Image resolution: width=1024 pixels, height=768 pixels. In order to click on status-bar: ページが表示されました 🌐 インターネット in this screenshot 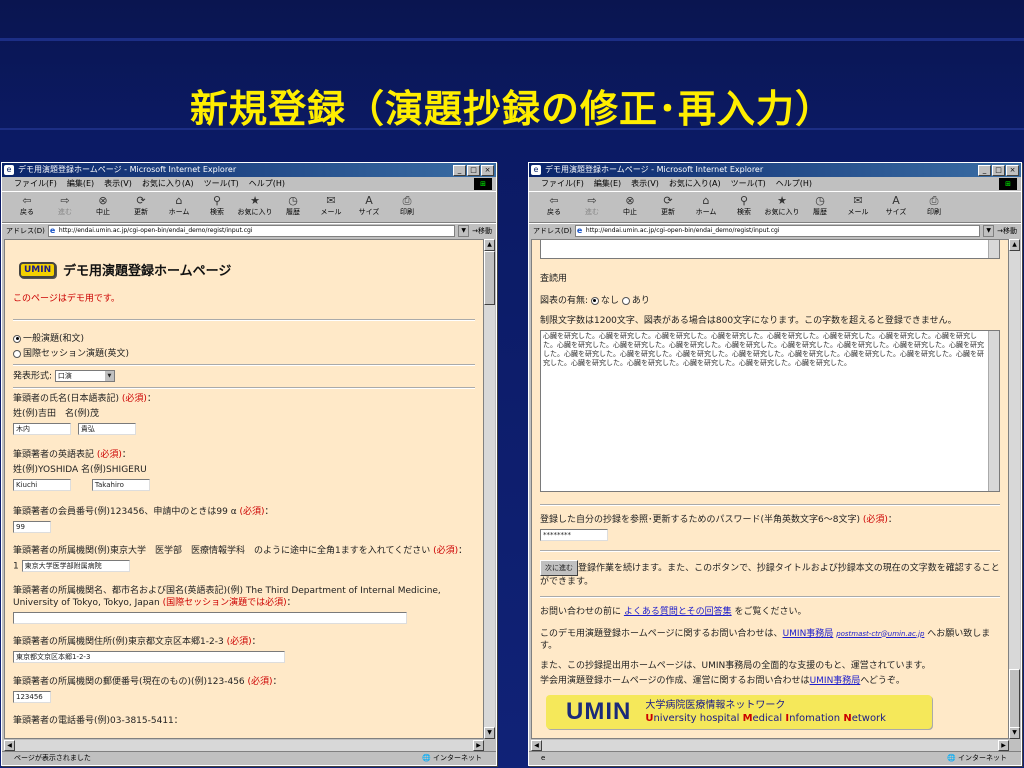, I will do `click(249, 758)`.